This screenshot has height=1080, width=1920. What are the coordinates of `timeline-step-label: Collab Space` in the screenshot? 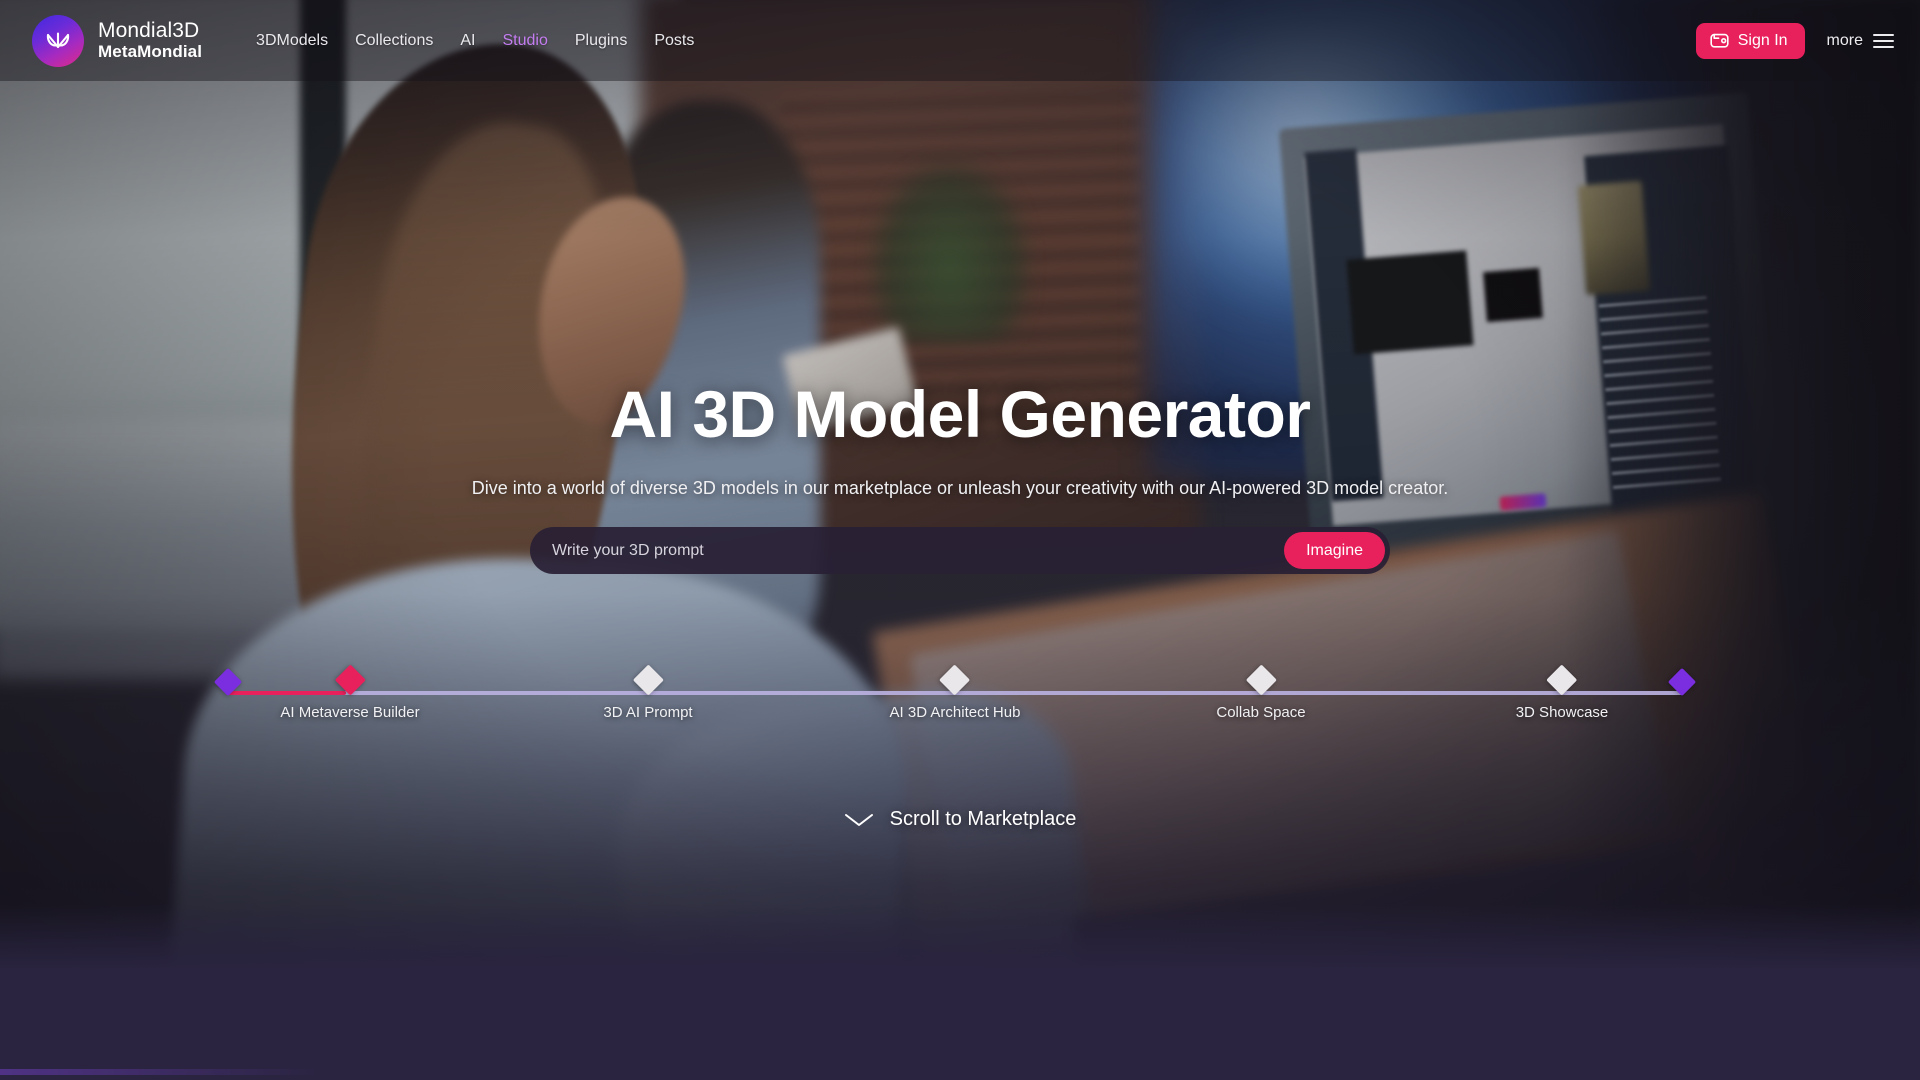 It's located at (1261, 712).